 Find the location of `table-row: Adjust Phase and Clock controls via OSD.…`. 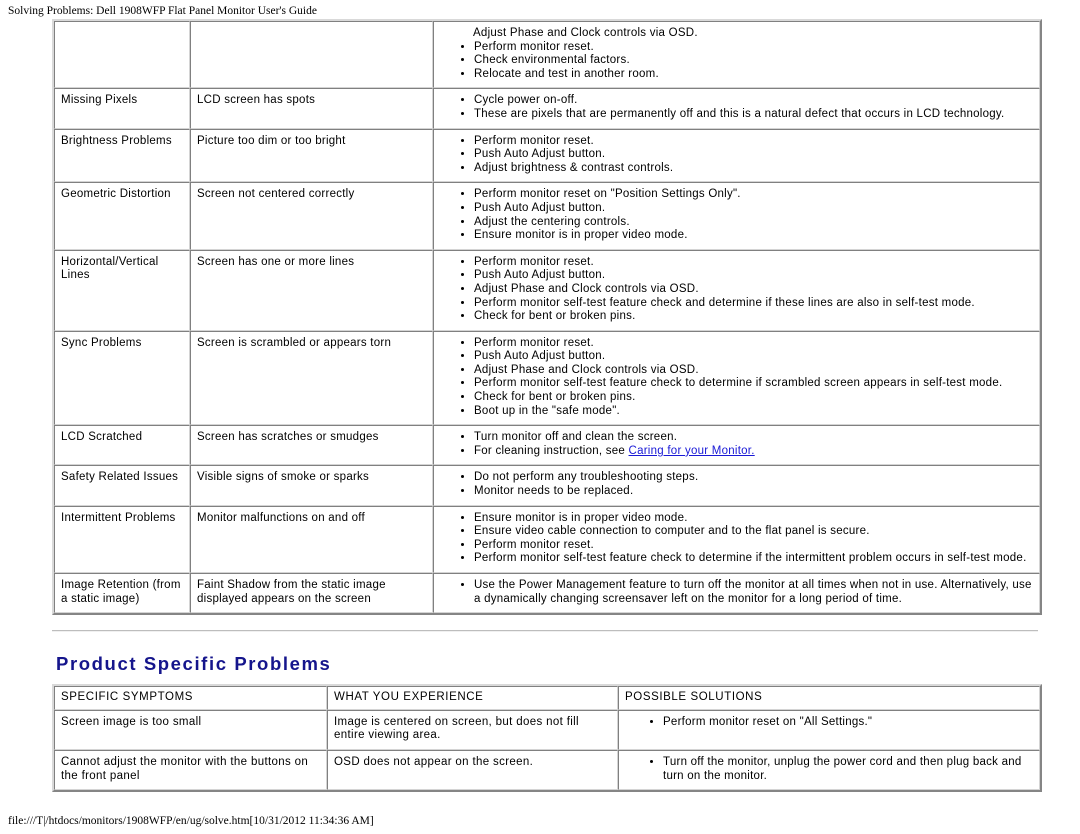

table-row: Adjust Phase and Clock controls via OSD.… is located at coordinates (547, 55).